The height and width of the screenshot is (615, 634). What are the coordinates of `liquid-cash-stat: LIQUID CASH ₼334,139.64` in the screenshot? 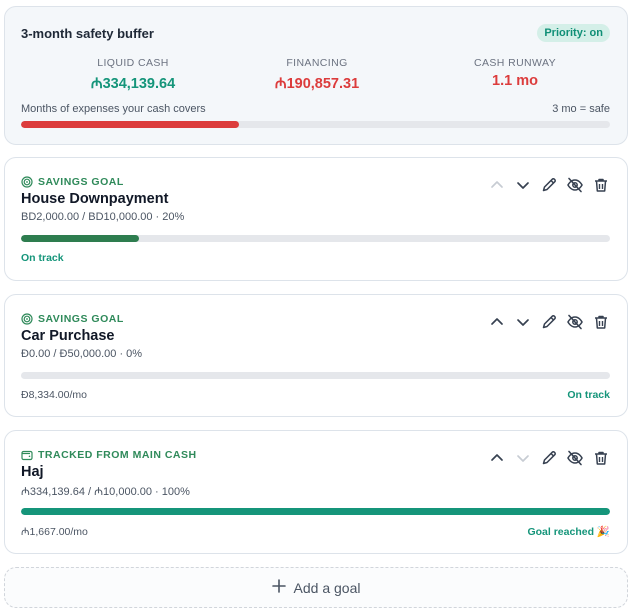 It's located at (133, 75).